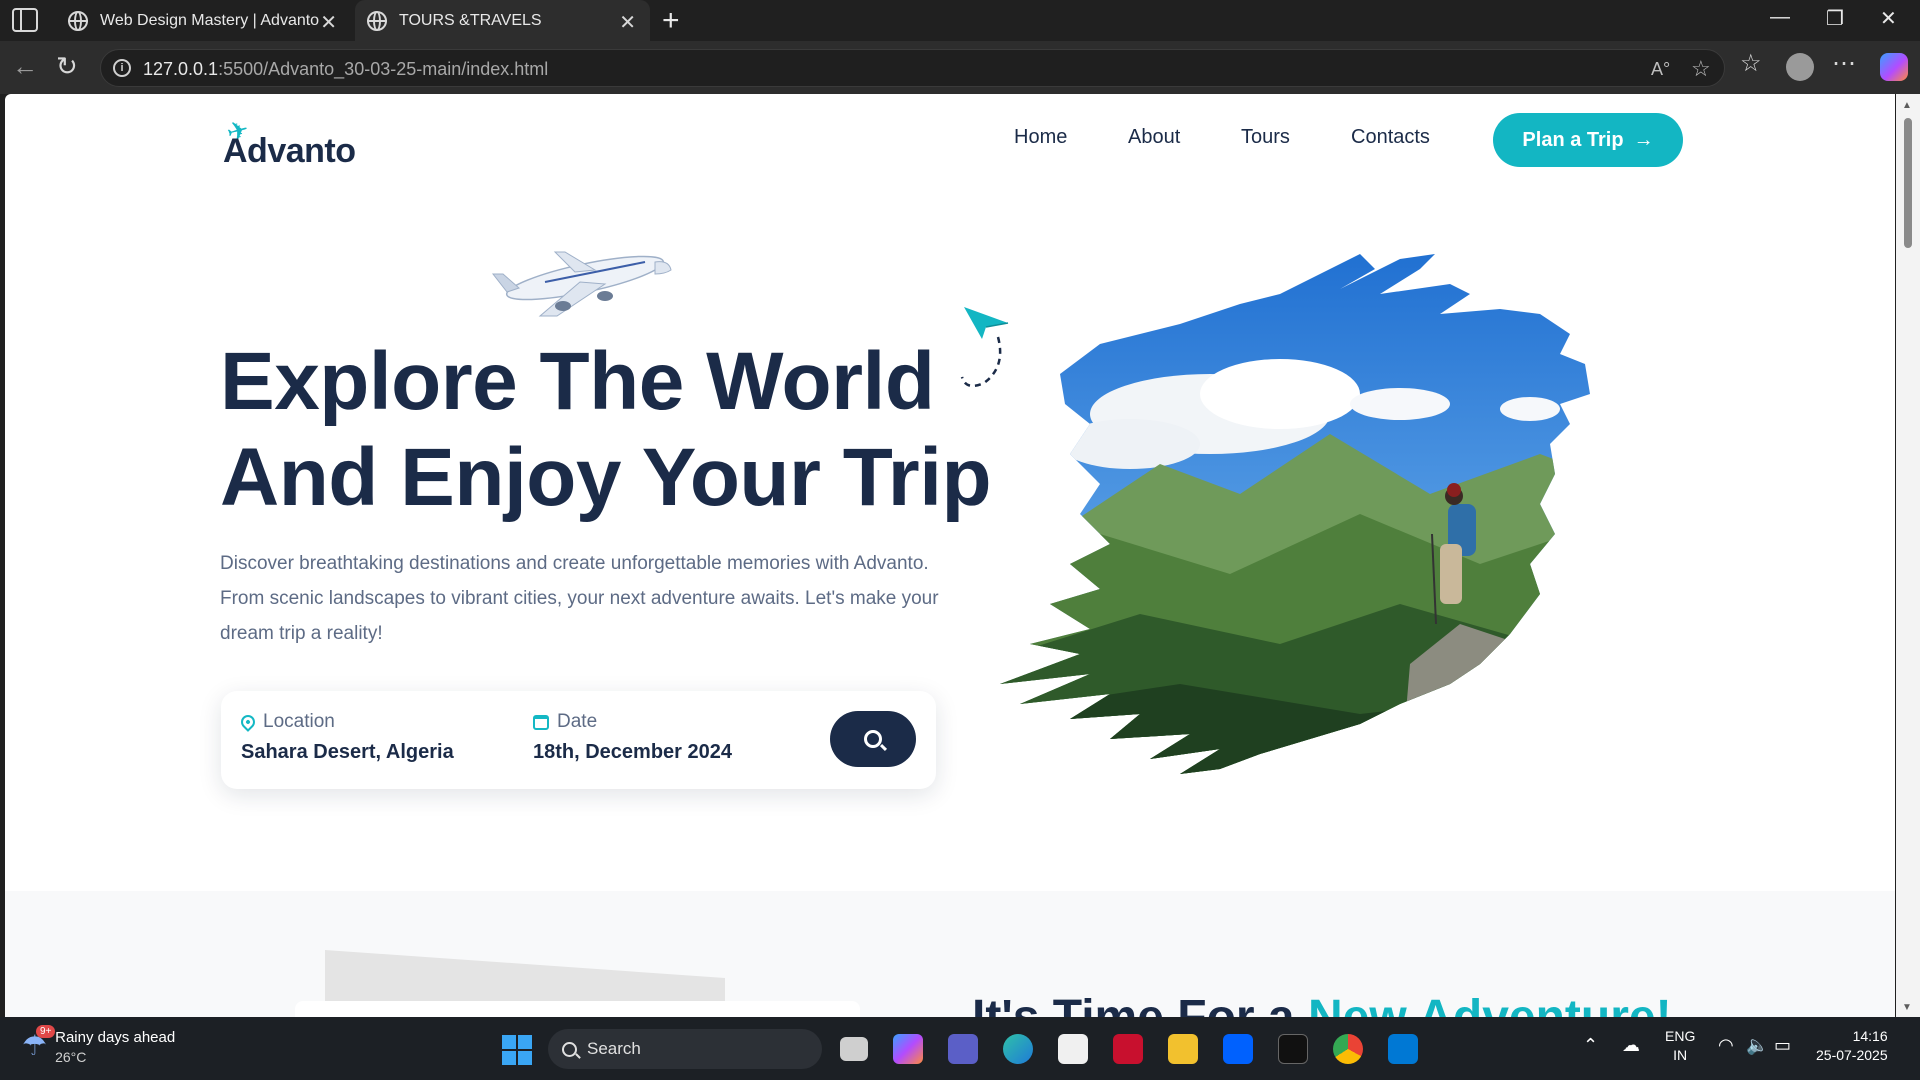  What do you see at coordinates (1073, 1049) in the screenshot?
I see `store-icon` at bounding box center [1073, 1049].